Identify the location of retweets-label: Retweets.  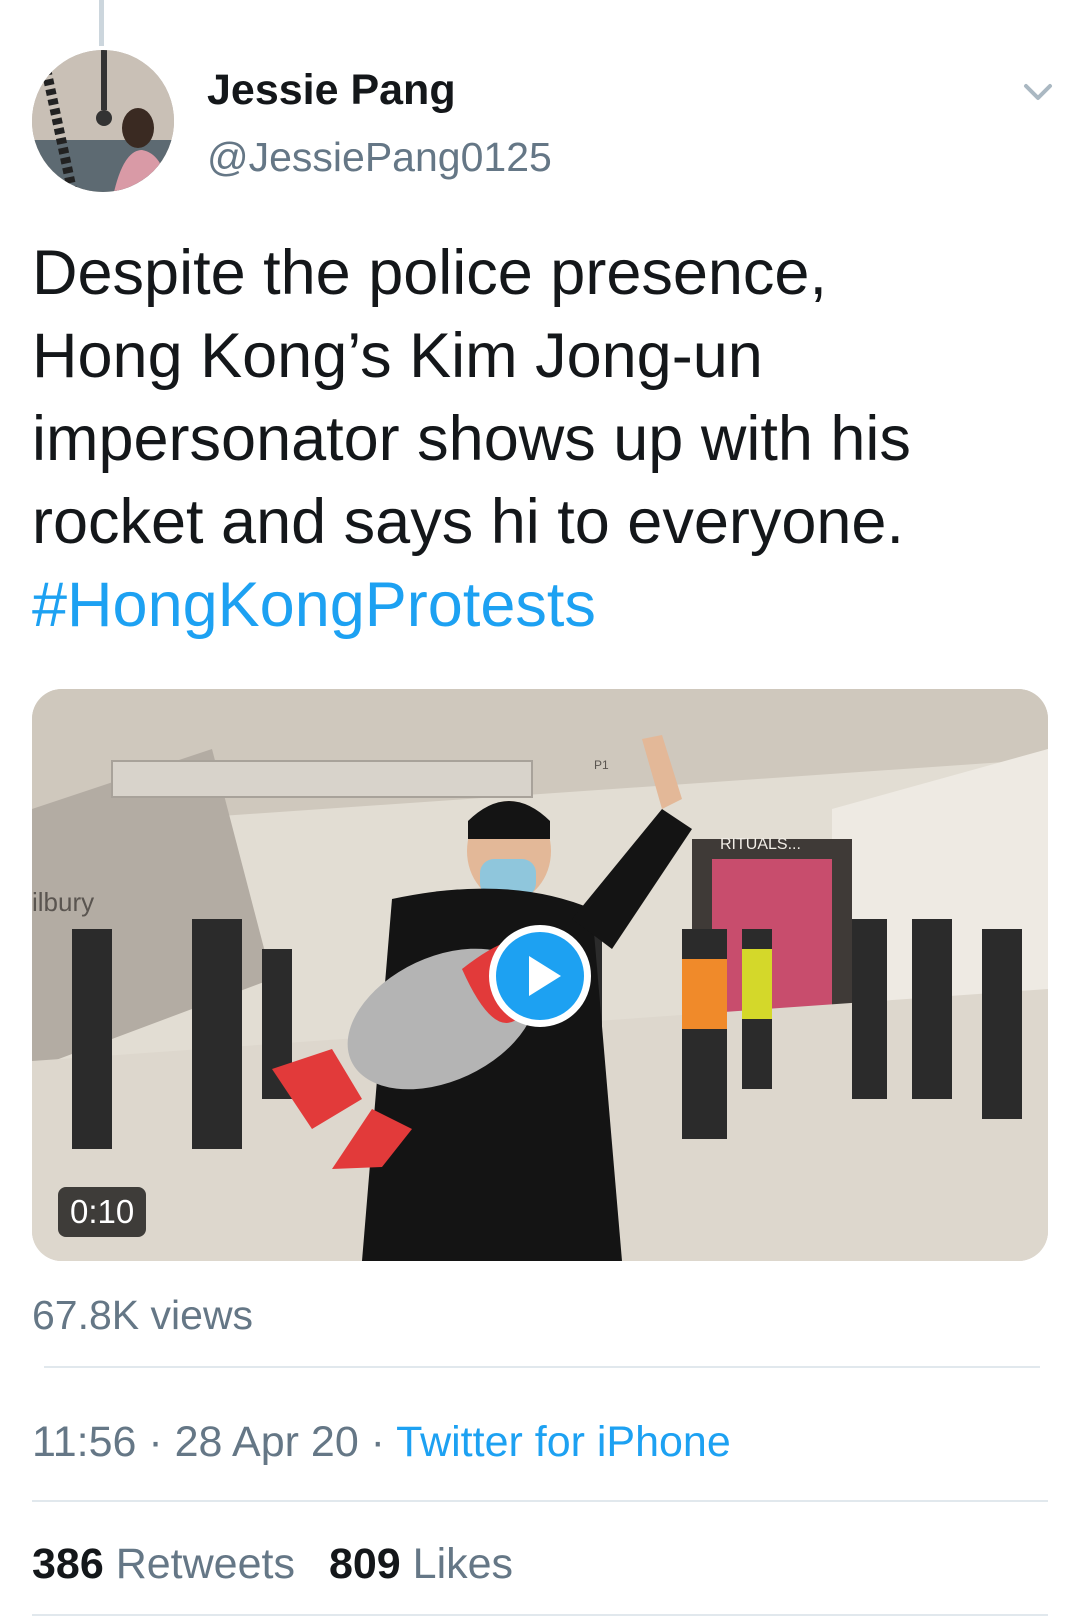
(205, 1564).